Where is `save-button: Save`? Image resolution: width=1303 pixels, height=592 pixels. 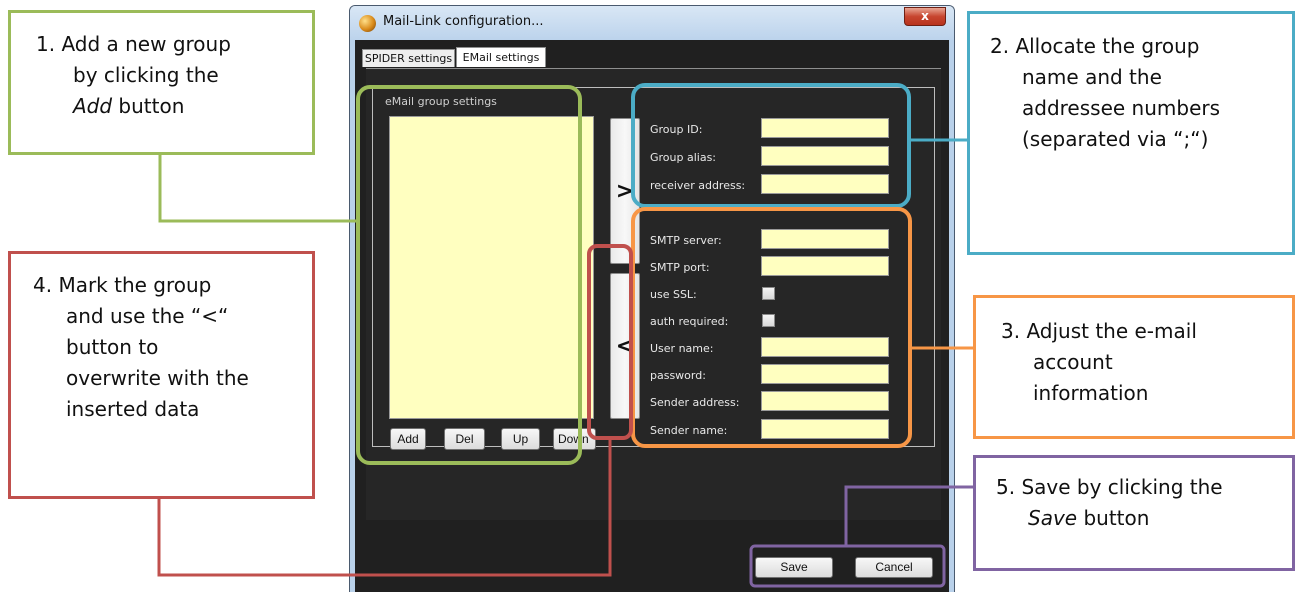 save-button: Save is located at coordinates (794, 567).